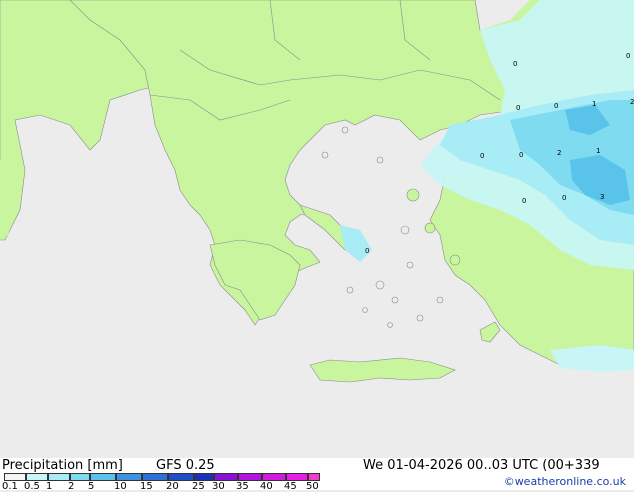  What do you see at coordinates (49, 486) in the screenshot?
I see `legend-tick-label: 1` at bounding box center [49, 486].